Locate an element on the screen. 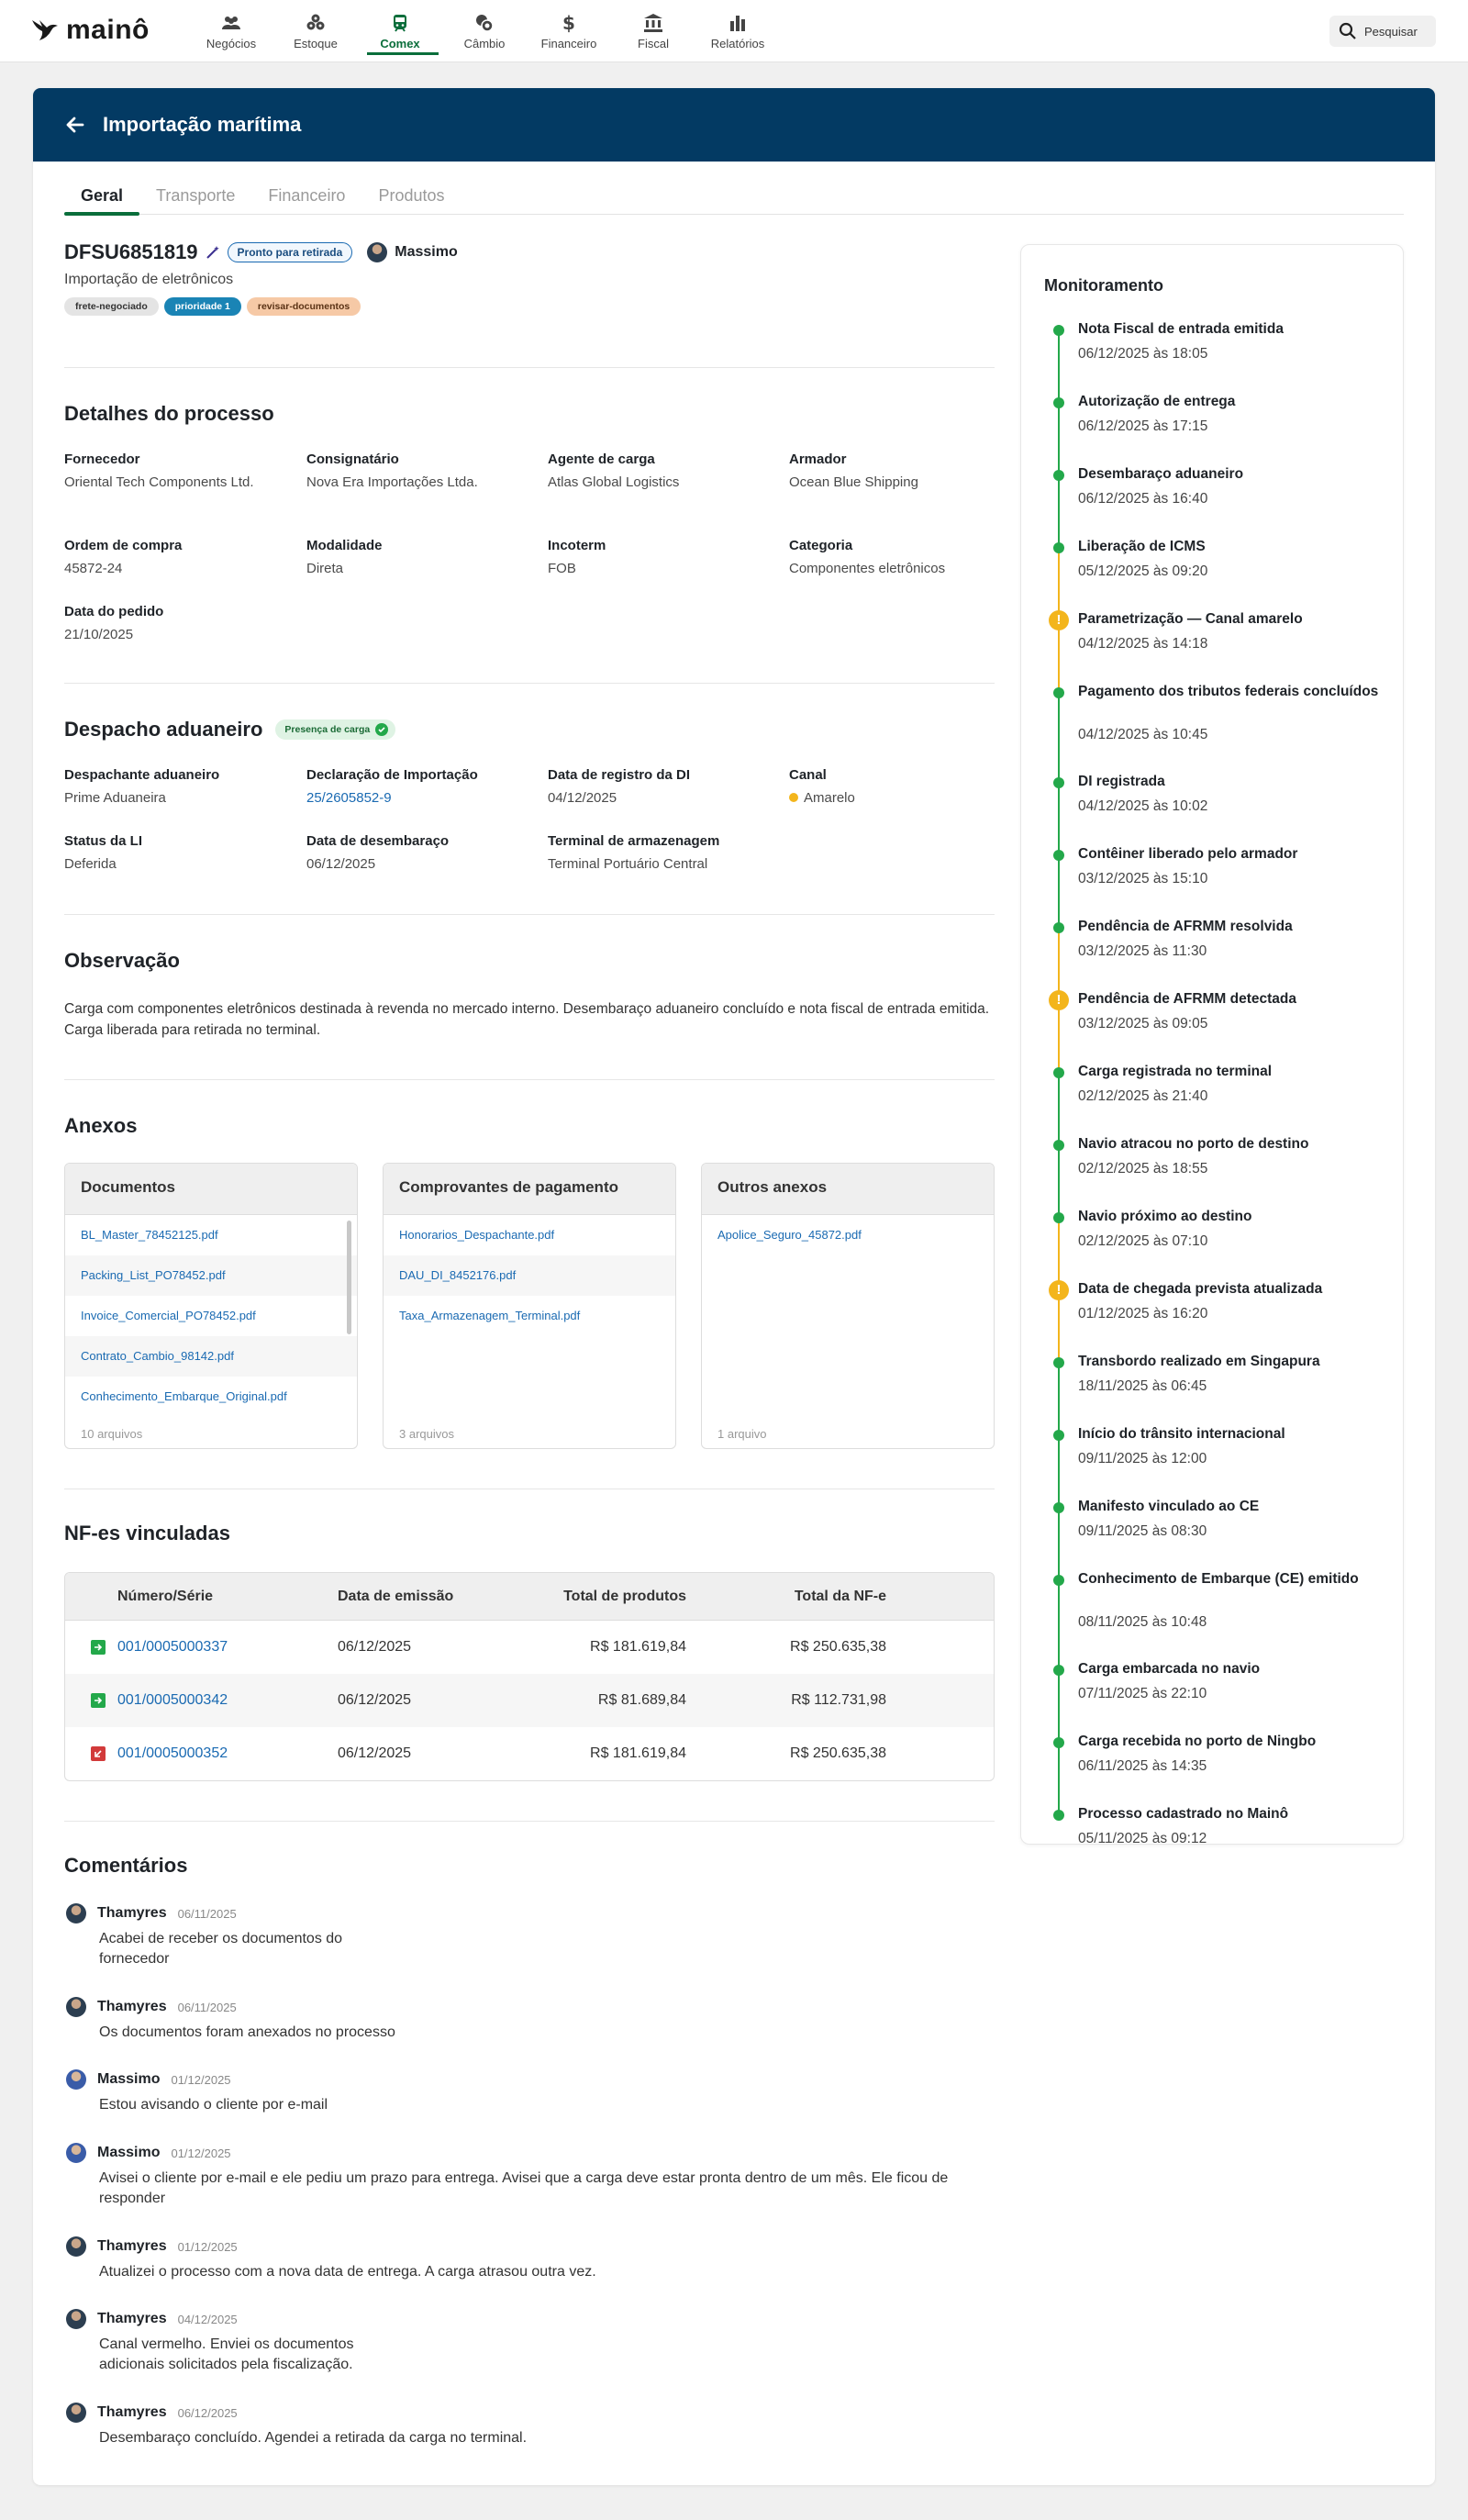 The width and height of the screenshot is (1468, 2520). attachment-file: DAU_DI_8452176.pdf is located at coordinates (529, 1275).